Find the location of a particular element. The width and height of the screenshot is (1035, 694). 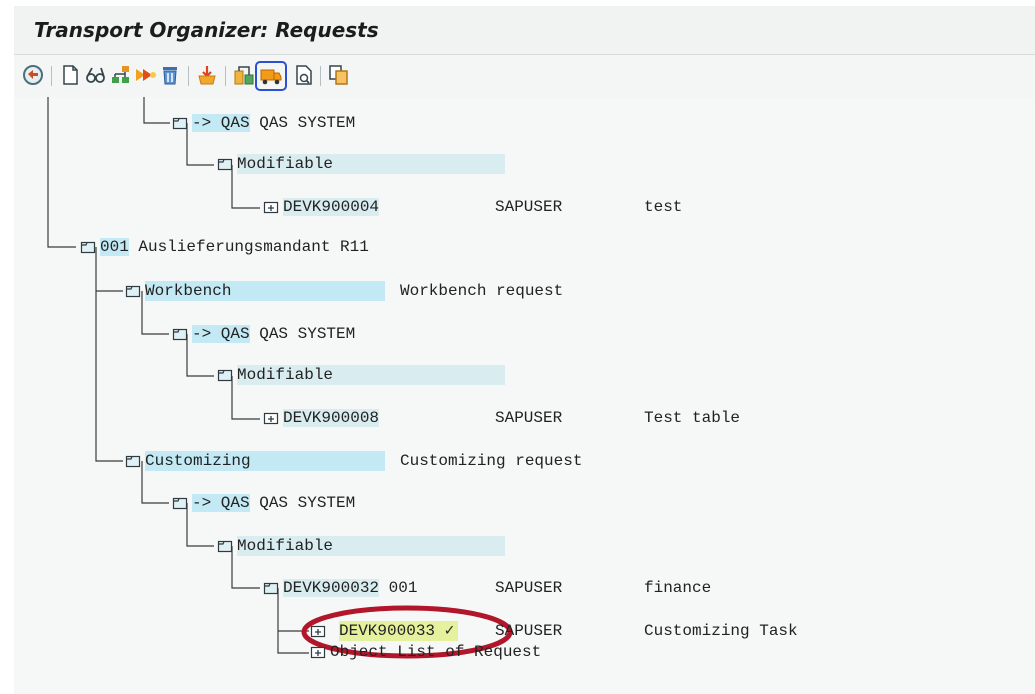

tree-node-qas-3: -> QAS QAS SYSTEM is located at coordinates (273, 503).